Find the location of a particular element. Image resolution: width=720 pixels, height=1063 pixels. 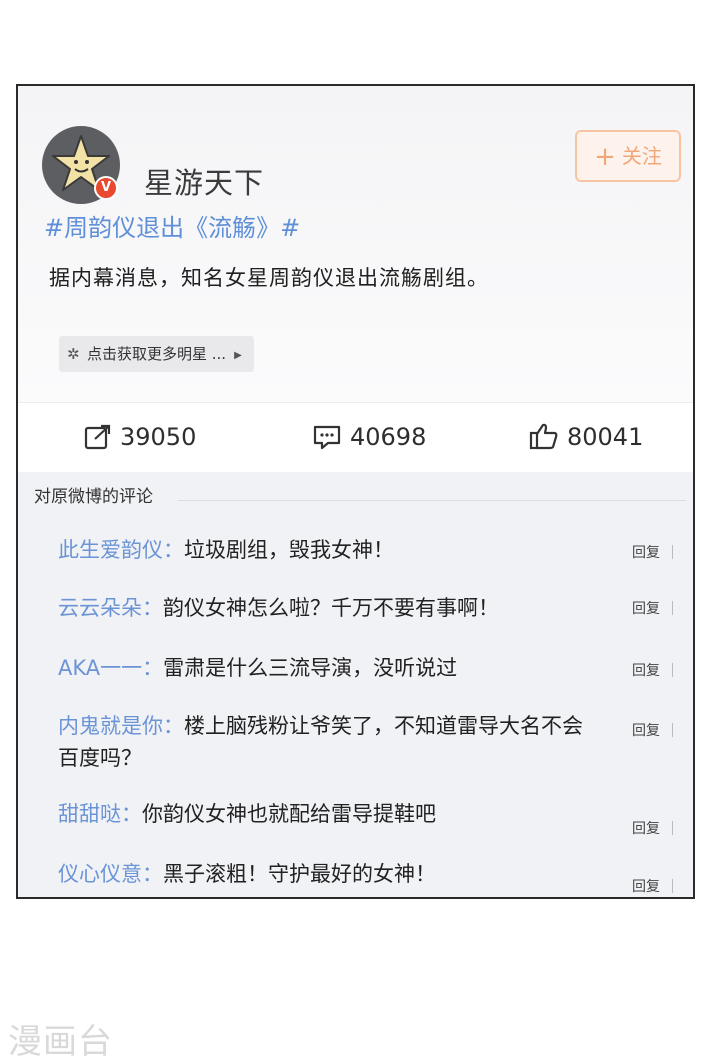

share-count: 39050 is located at coordinates (158, 437).